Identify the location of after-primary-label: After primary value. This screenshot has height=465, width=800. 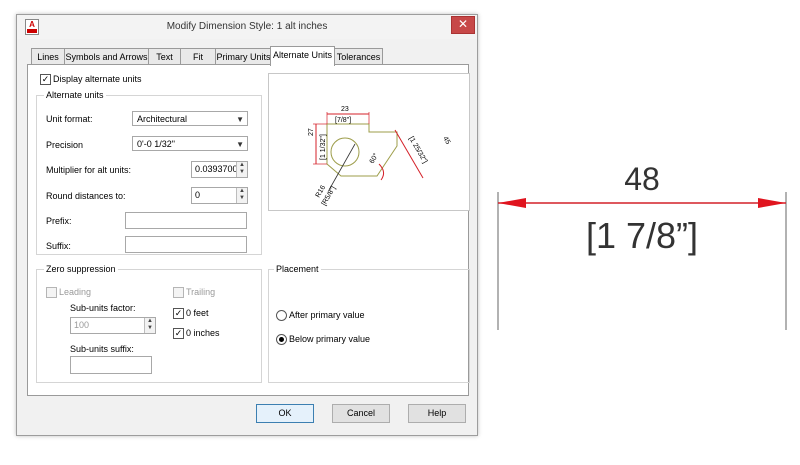
(327, 315).